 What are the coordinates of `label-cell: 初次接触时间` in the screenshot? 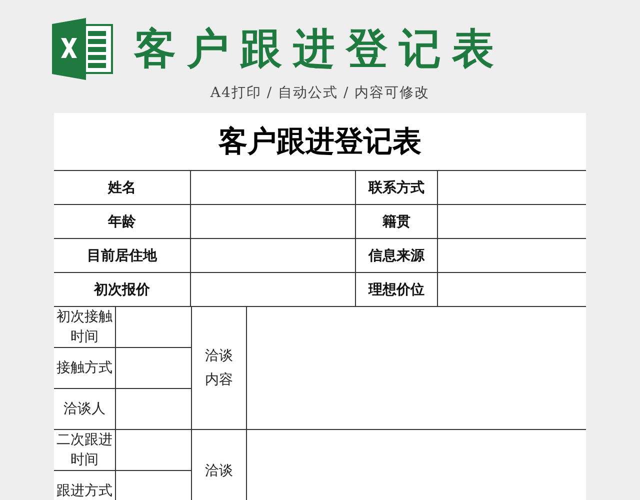 It's located at (85, 327).